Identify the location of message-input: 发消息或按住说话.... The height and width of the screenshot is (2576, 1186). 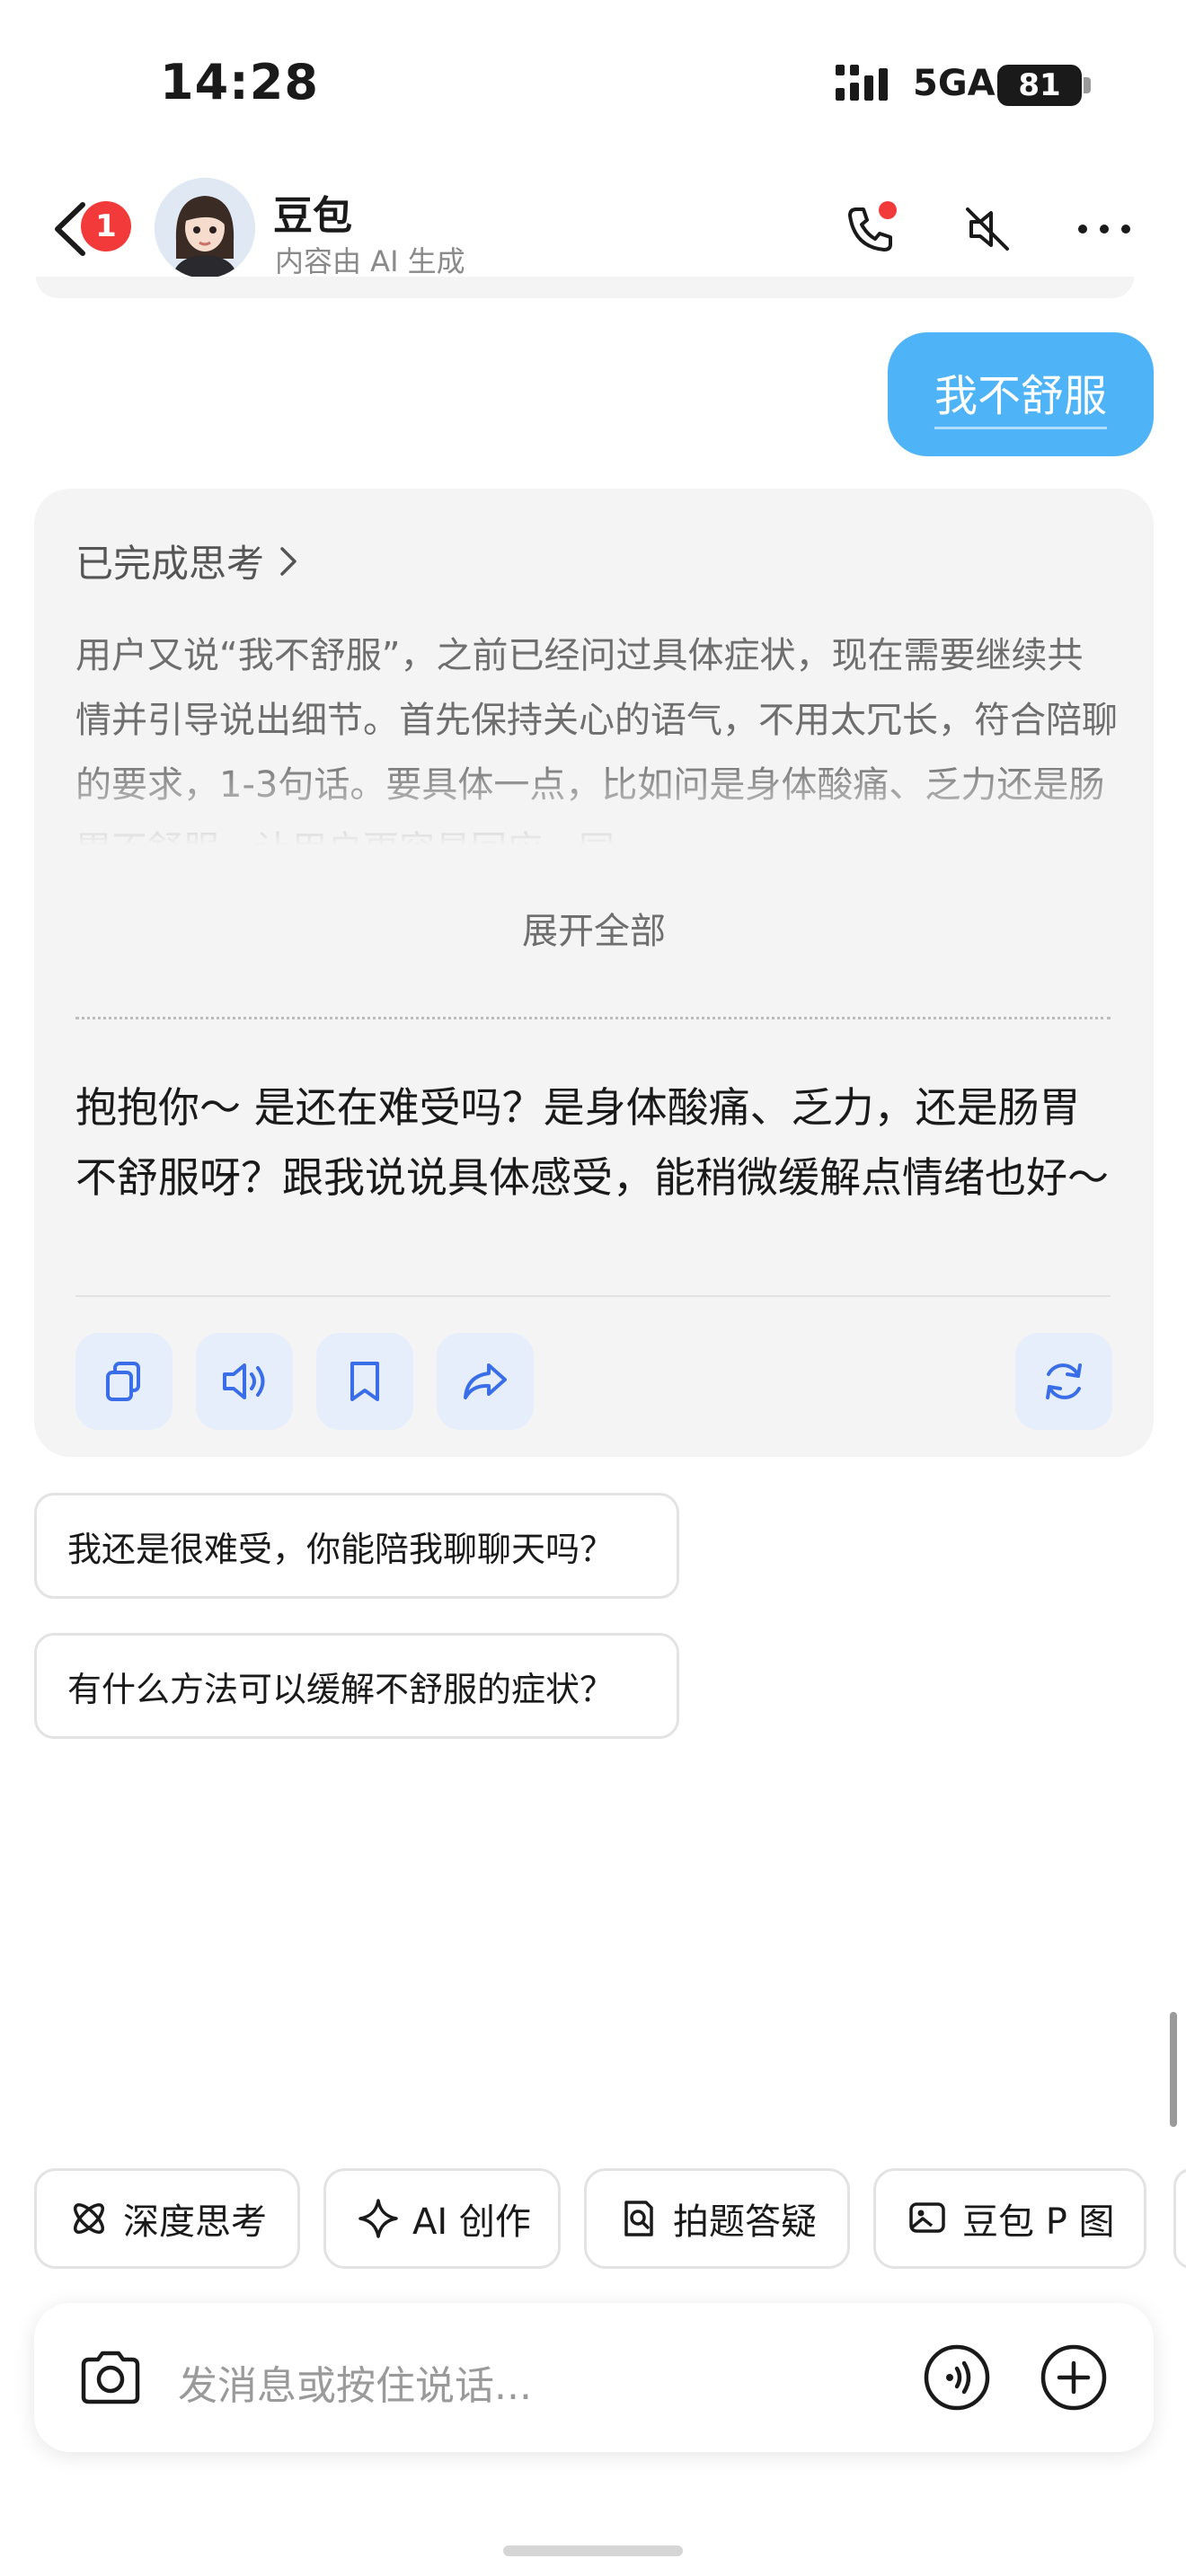
(355, 2382).